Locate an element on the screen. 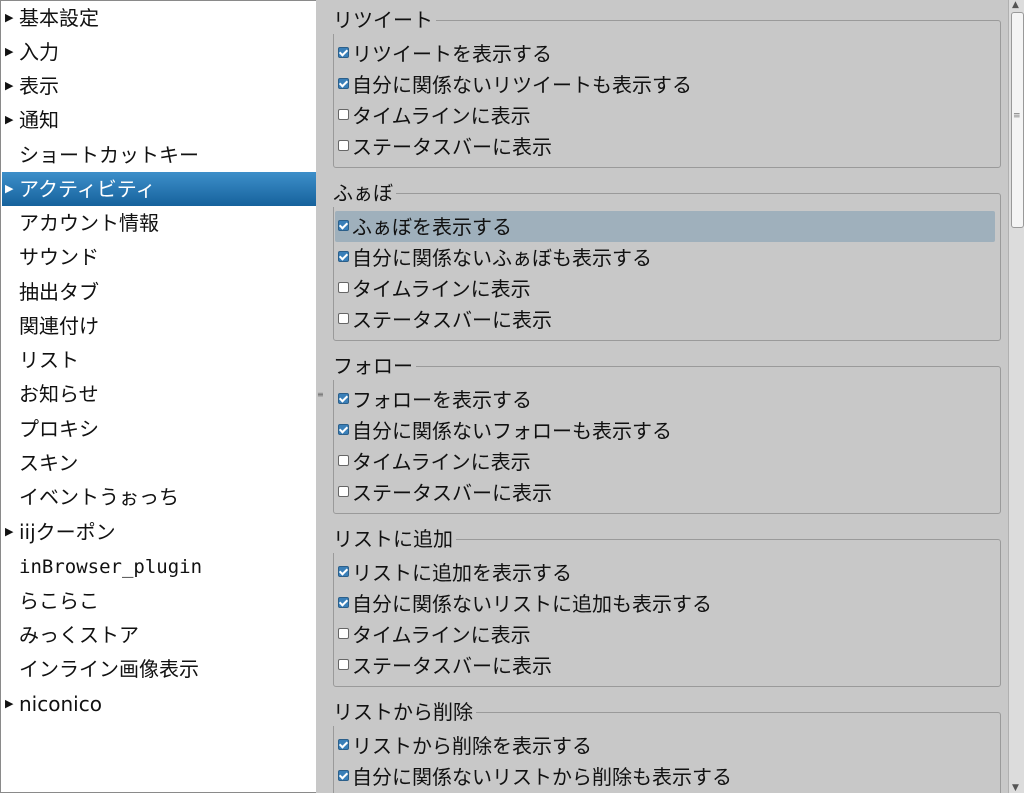 This screenshot has width=1024, height=793. option-row: 自分に関係ないリツイートも表示する is located at coordinates (665, 84).